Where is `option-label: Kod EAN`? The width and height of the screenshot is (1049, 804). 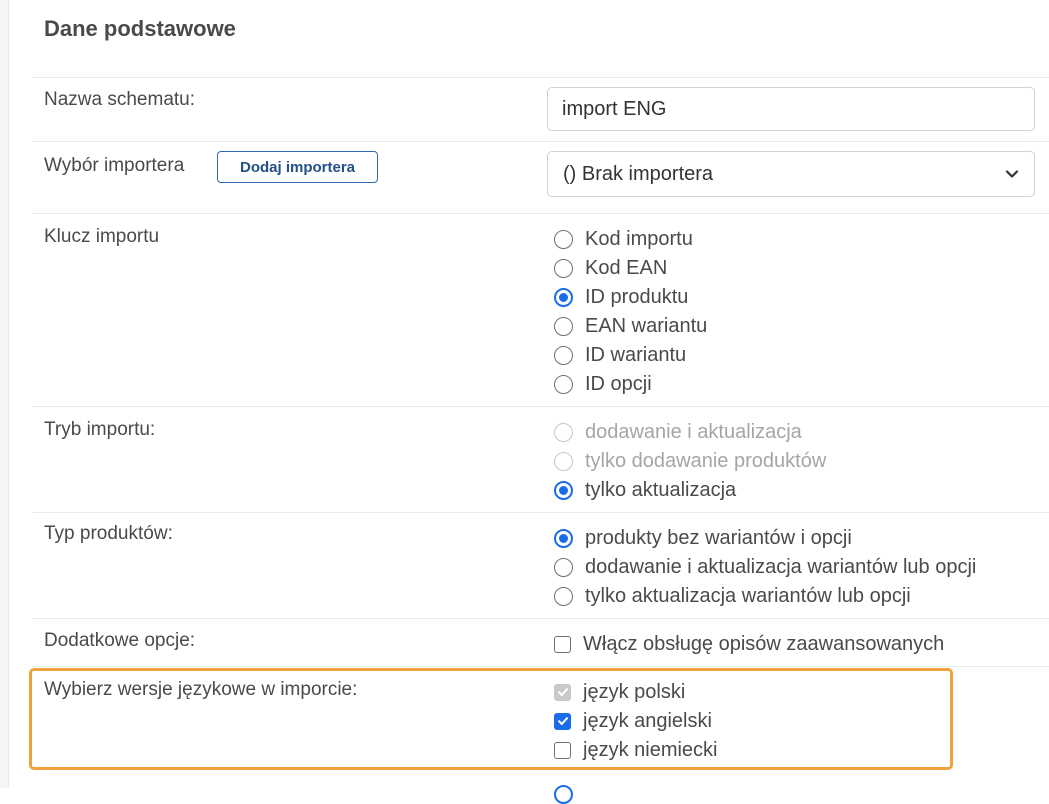 option-label: Kod EAN is located at coordinates (626, 267).